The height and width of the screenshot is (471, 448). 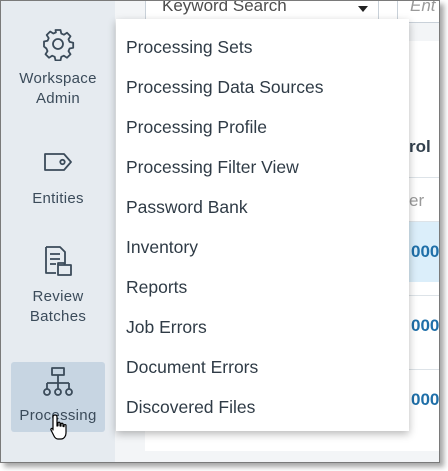 I want to click on sidebar-item-workspace-admin: Workspace Admin, so click(x=58, y=69).